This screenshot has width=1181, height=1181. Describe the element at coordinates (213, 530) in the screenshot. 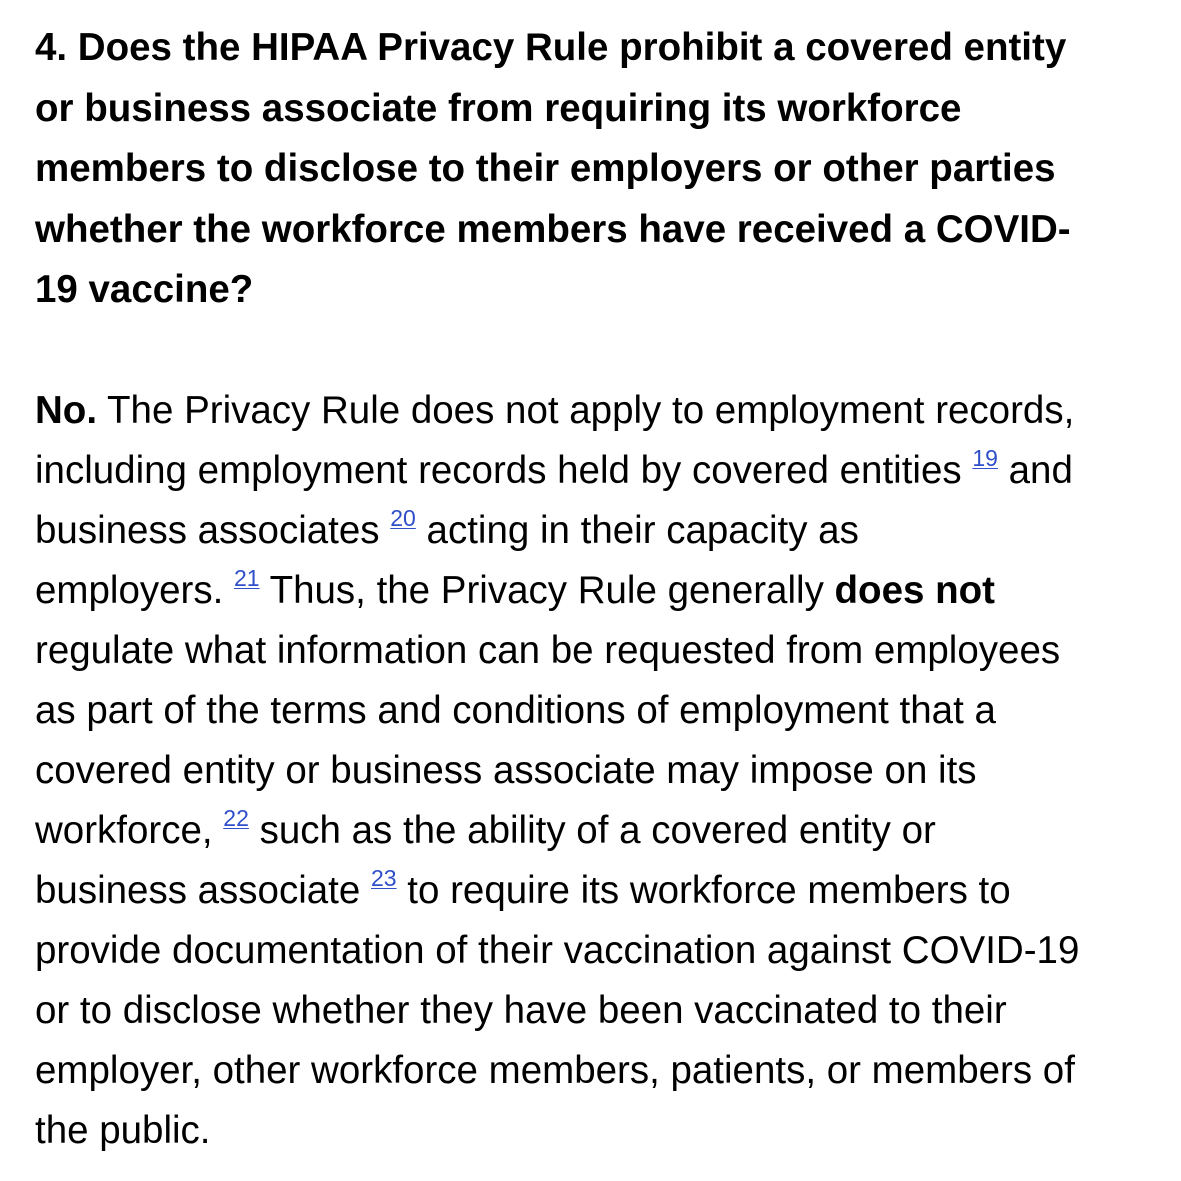

I see `answer-text: business associates` at that location.